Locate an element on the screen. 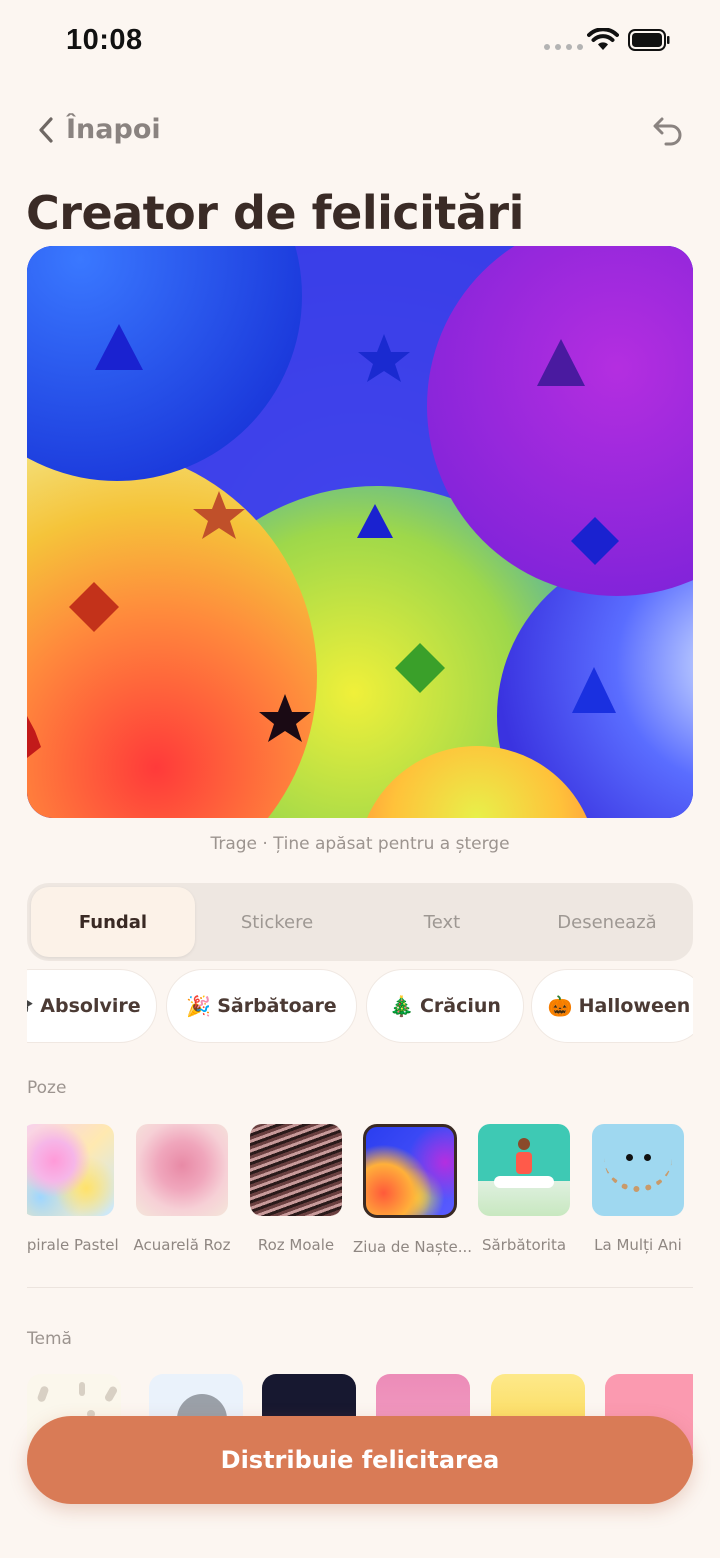 The width and height of the screenshot is (720, 1558). tab-text: Text is located at coordinates (442, 922).